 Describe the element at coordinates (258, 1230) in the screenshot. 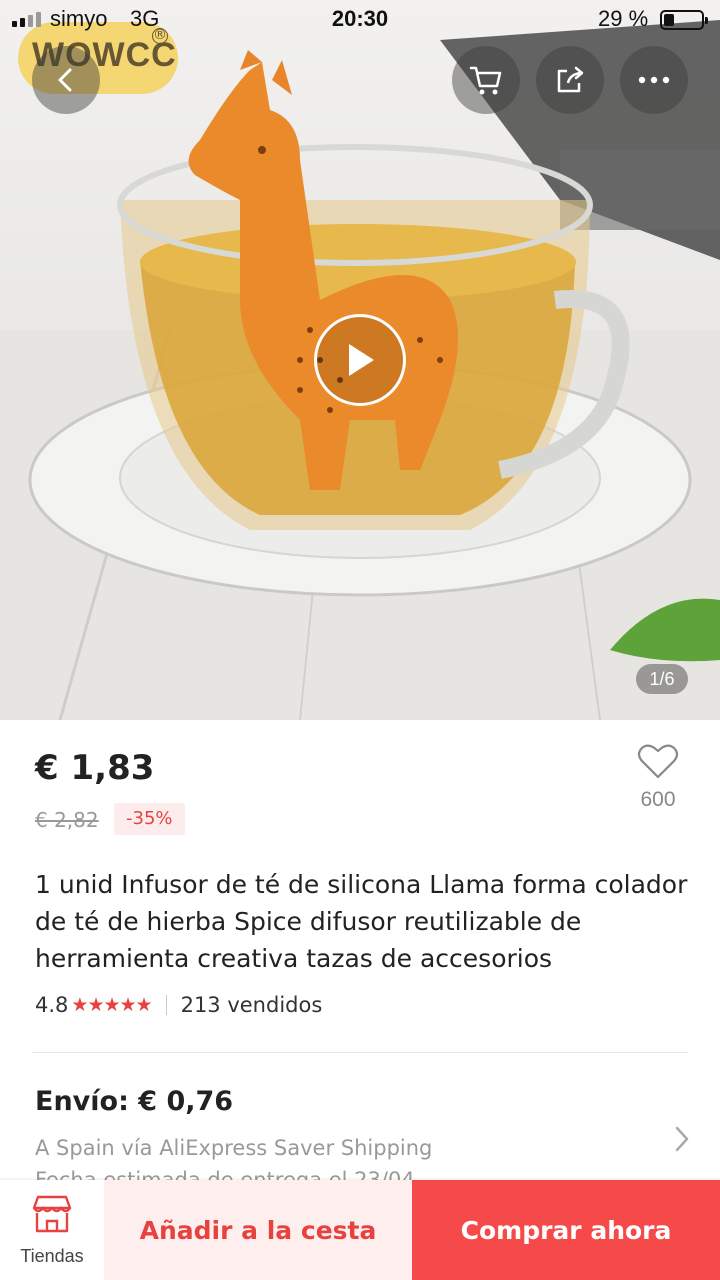

I see `add-to-cart-button: Añadir a la cesta` at that location.